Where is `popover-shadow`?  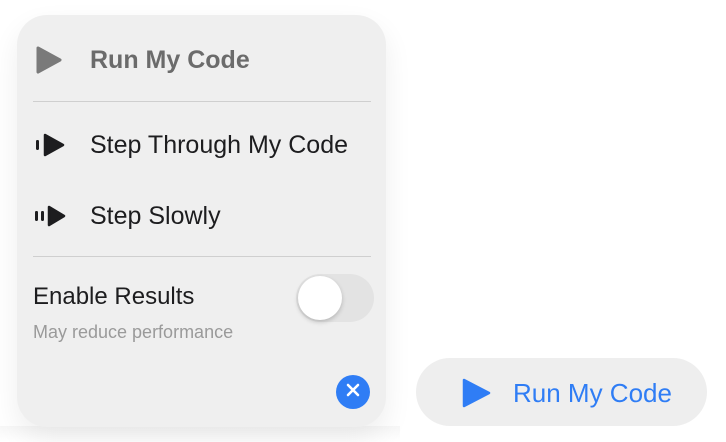
popover-shadow is located at coordinates (200, 434).